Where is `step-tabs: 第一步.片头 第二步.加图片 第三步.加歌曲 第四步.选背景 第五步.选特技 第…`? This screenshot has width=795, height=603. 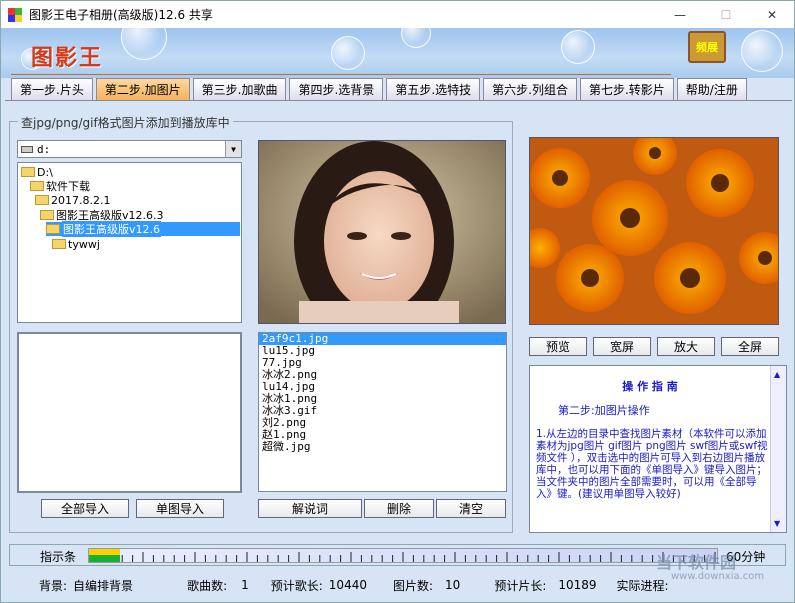
step-tabs: 第一步.片头 第二步.加图片 第三步.加歌曲 第四步.选背景 第五步.选特技 第… is located at coordinates (380, 89).